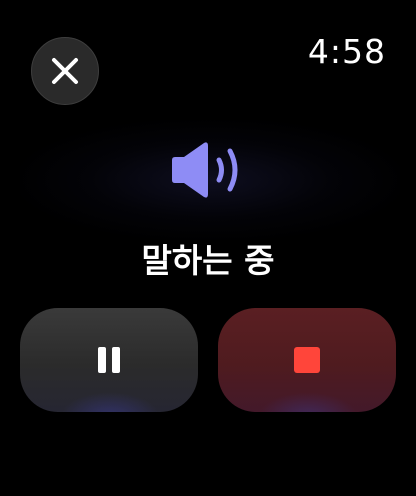  What do you see at coordinates (208, 260) in the screenshot?
I see `status-label: 말하는 중` at bounding box center [208, 260].